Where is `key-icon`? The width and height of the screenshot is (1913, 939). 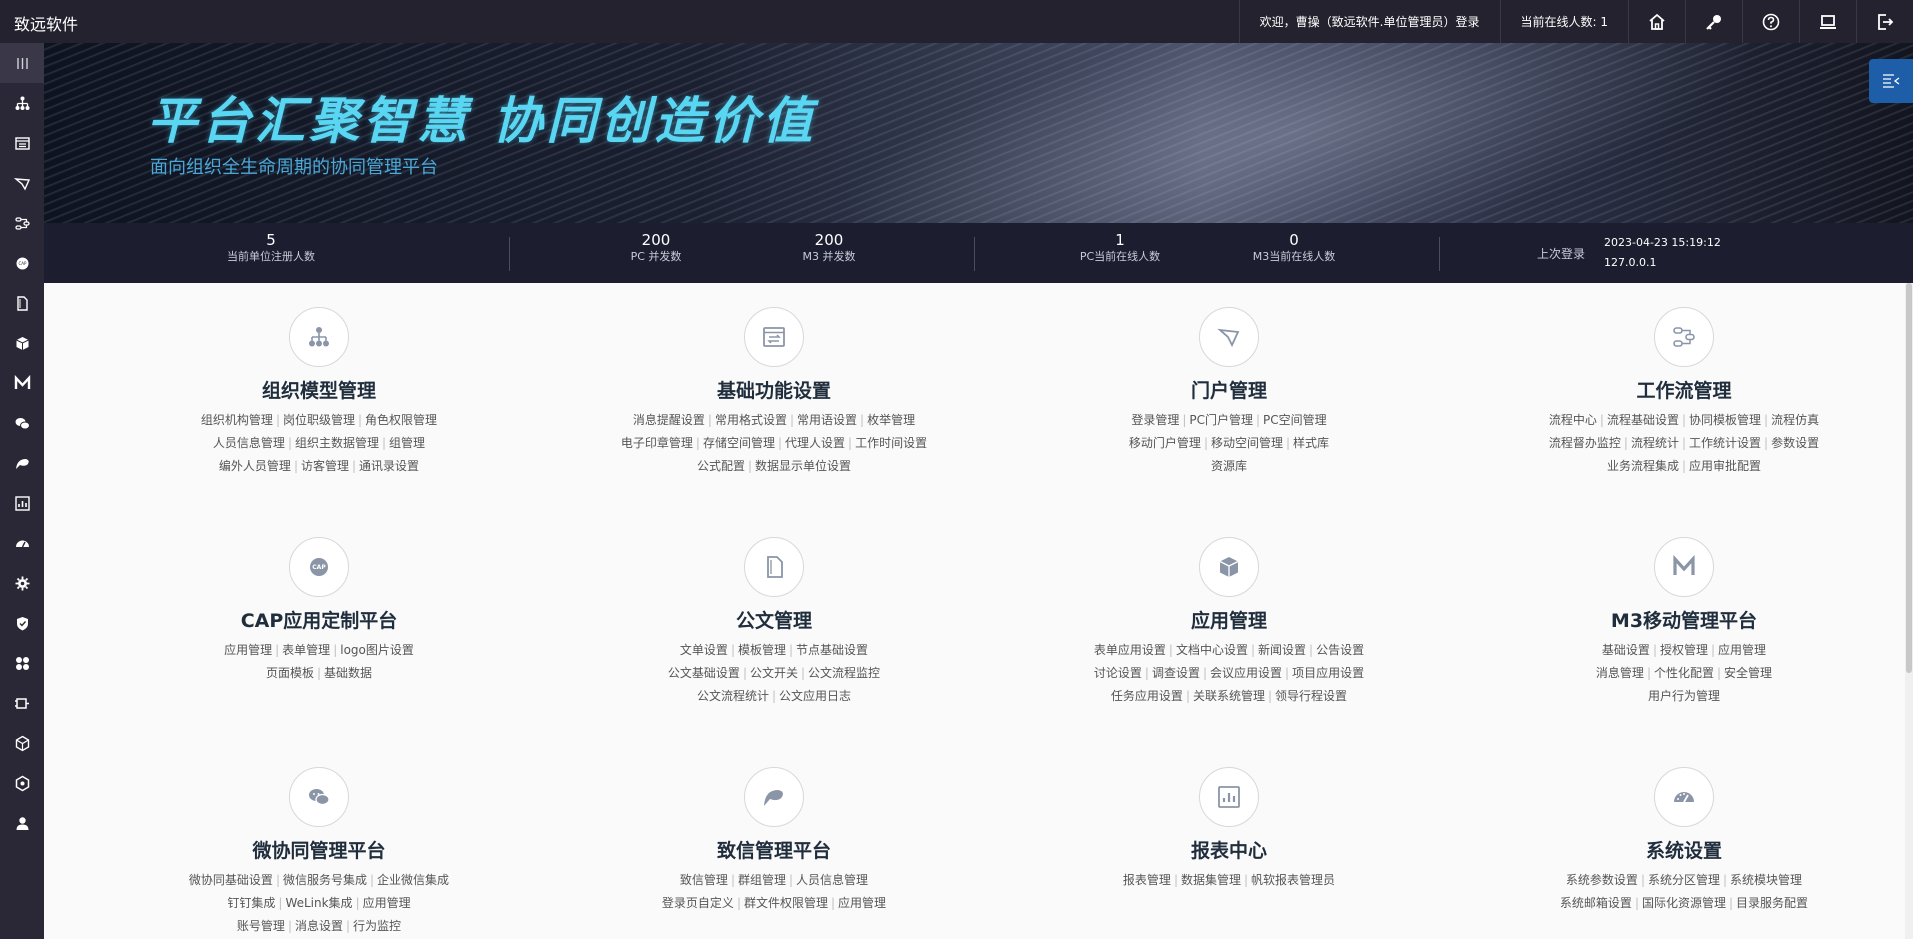
key-icon is located at coordinates (1713, 21).